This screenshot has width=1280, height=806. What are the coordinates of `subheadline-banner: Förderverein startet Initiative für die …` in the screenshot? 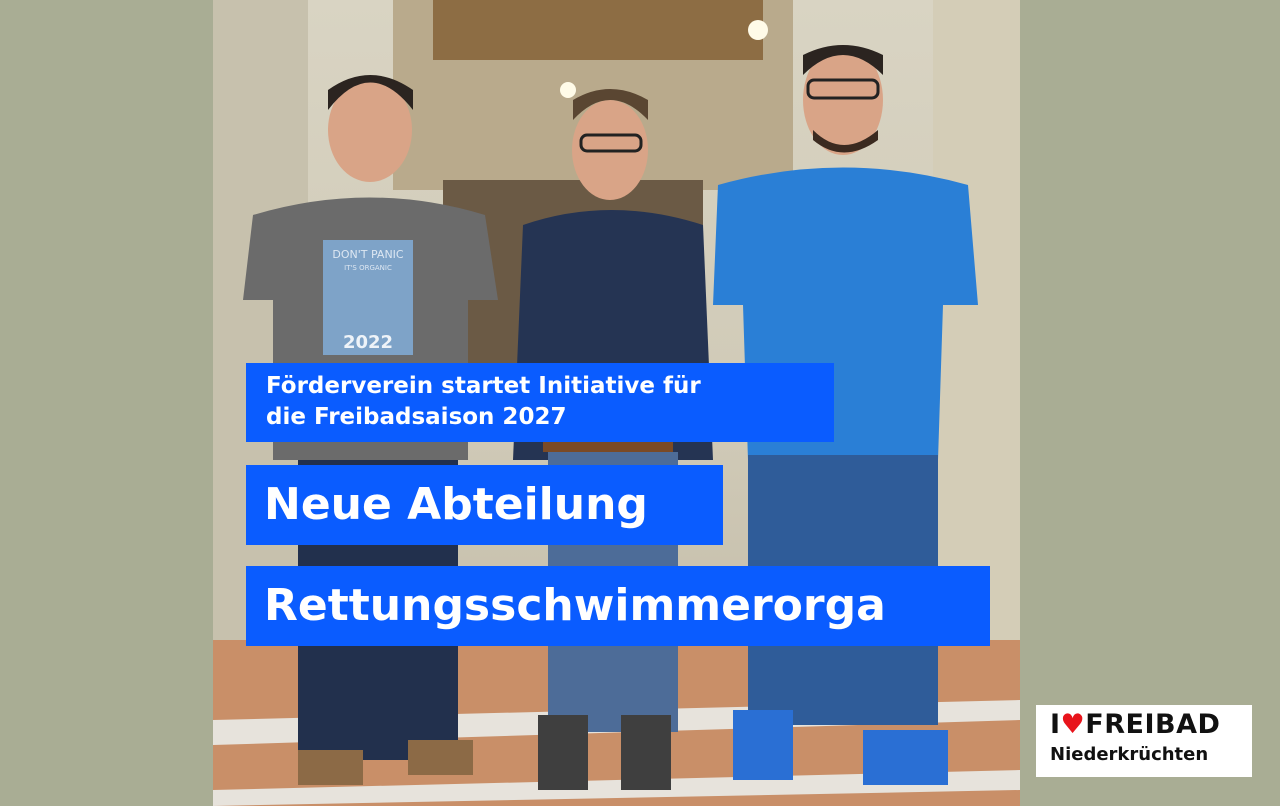 It's located at (540, 402).